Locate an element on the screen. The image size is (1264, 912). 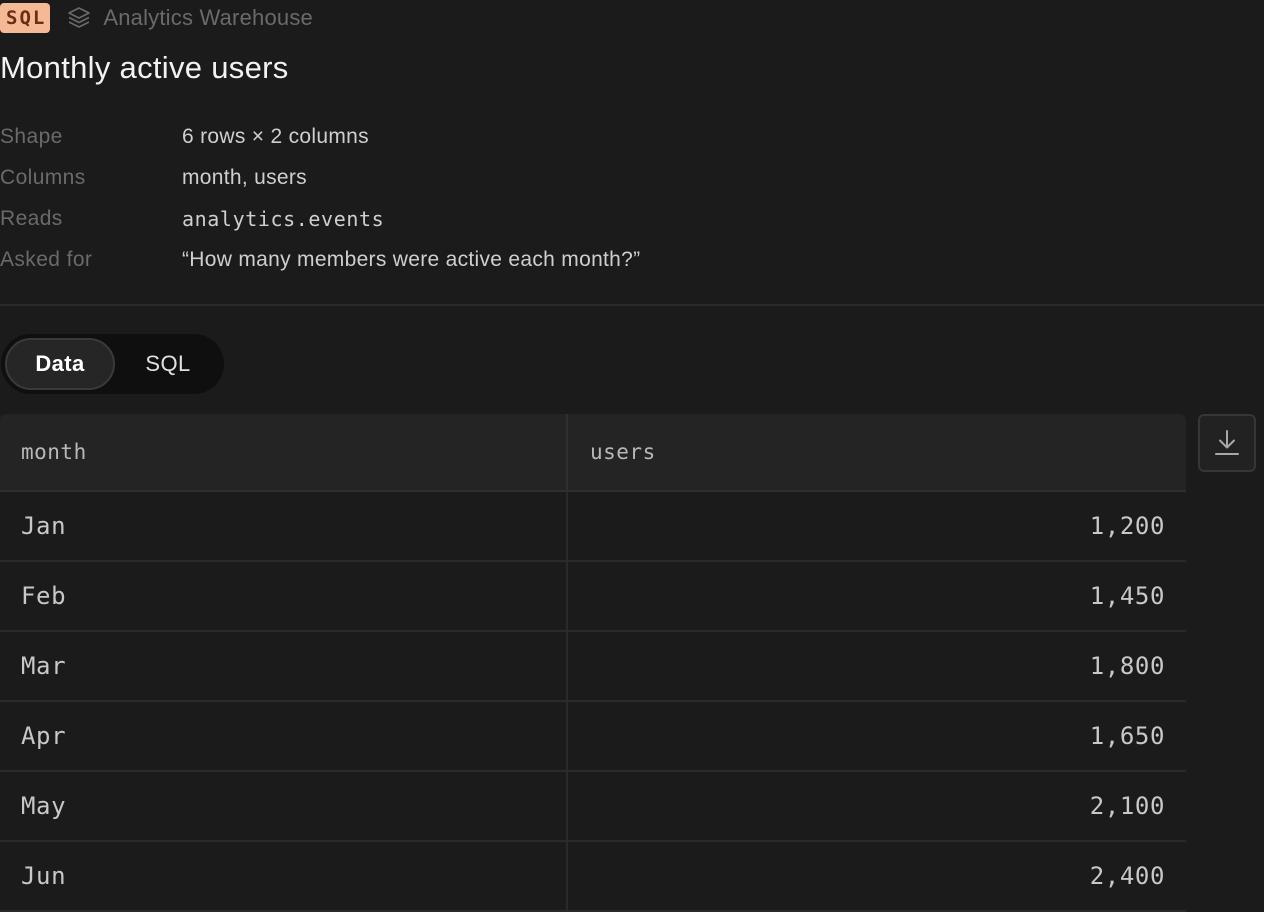
cell-users: 1,200 is located at coordinates (876, 526).